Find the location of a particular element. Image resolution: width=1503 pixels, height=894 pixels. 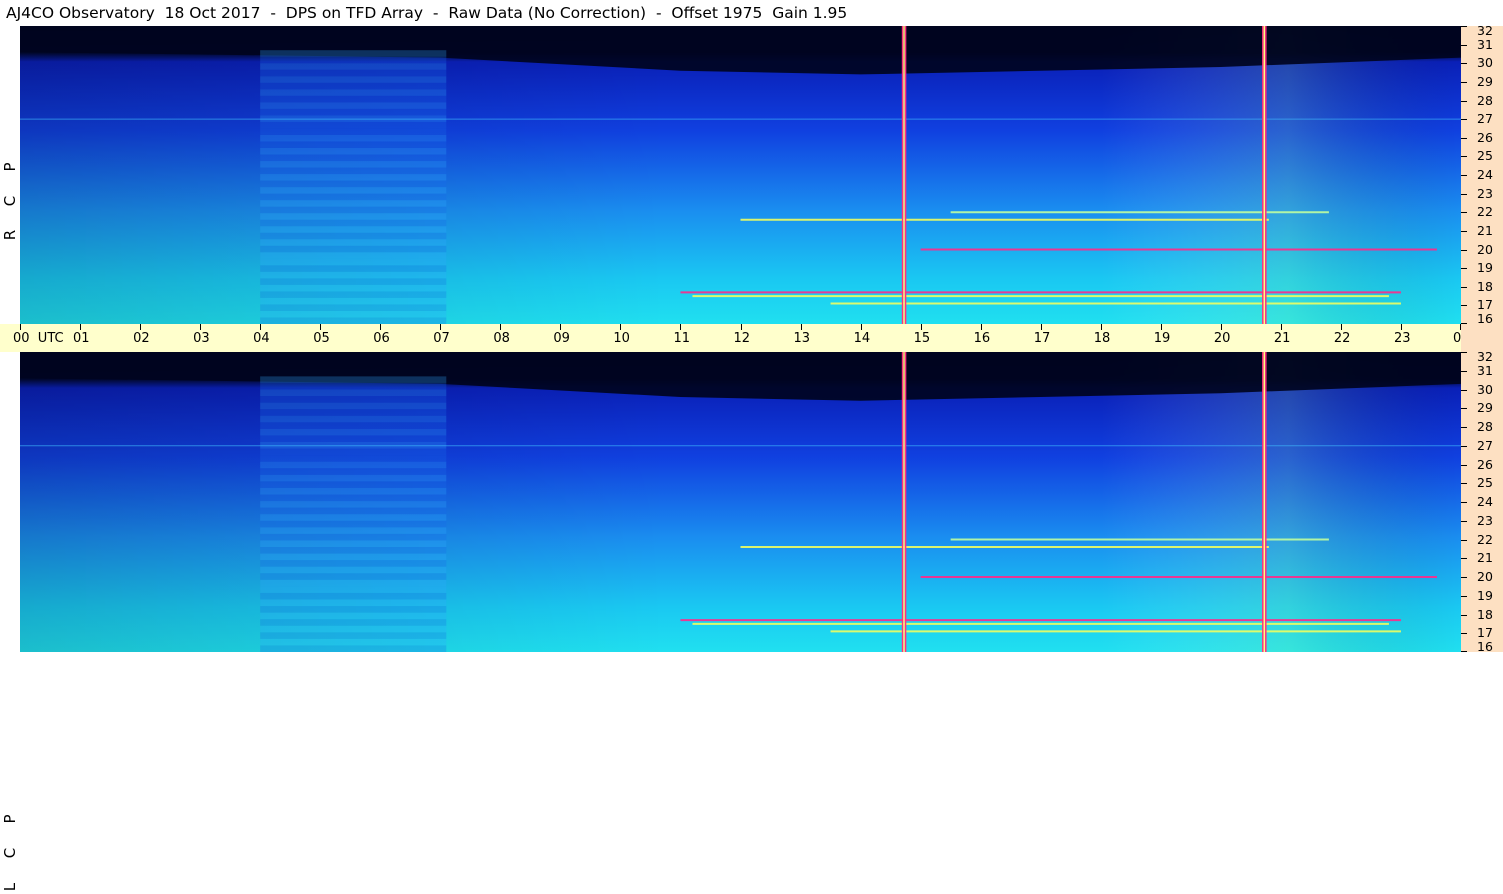

time-tick-label: 11 is located at coordinates (681, 338).